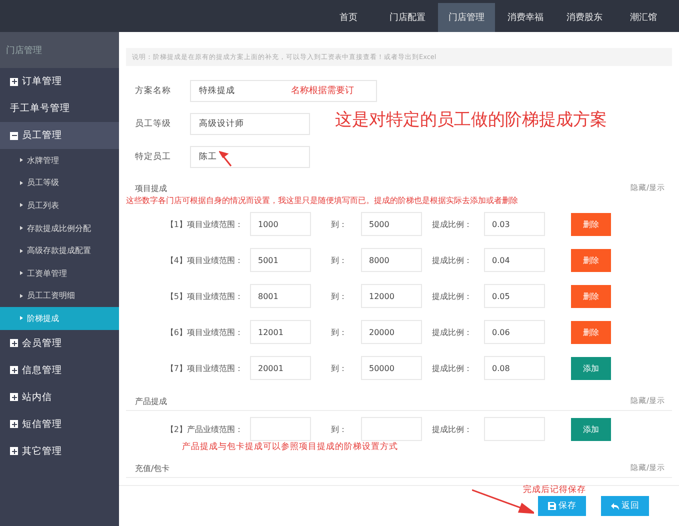 This screenshot has width=679, height=526. I want to click on sidebar-group: 信息管理, so click(59, 370).